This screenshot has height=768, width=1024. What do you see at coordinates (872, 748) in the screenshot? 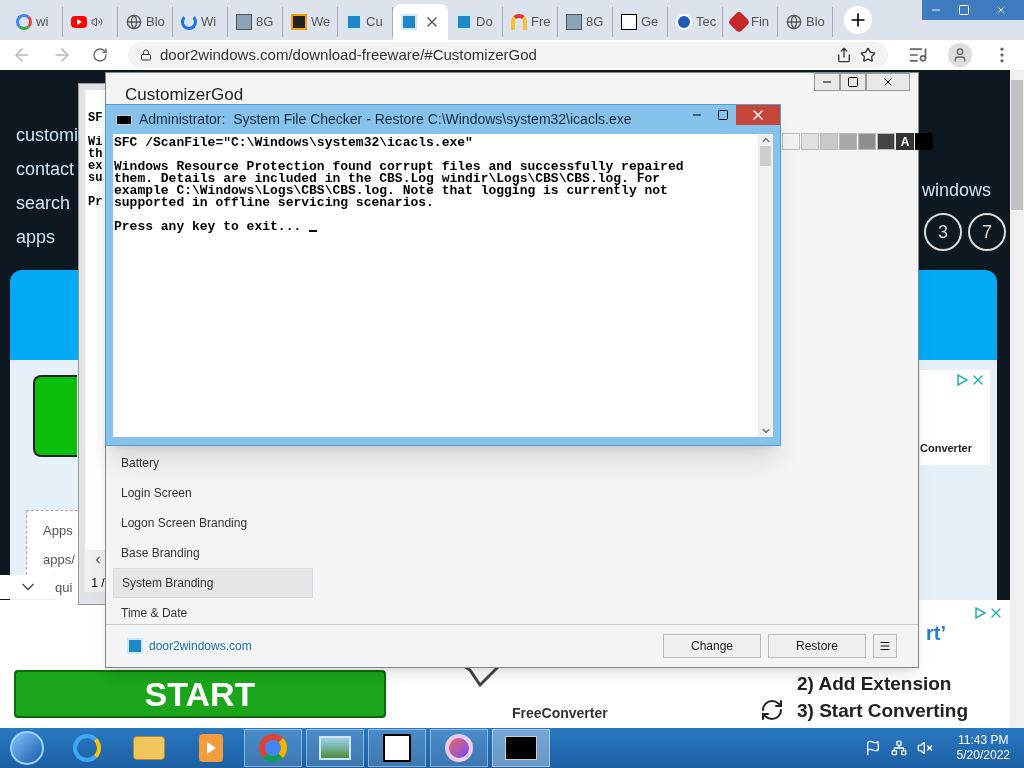
I see `flag-icon` at bounding box center [872, 748].